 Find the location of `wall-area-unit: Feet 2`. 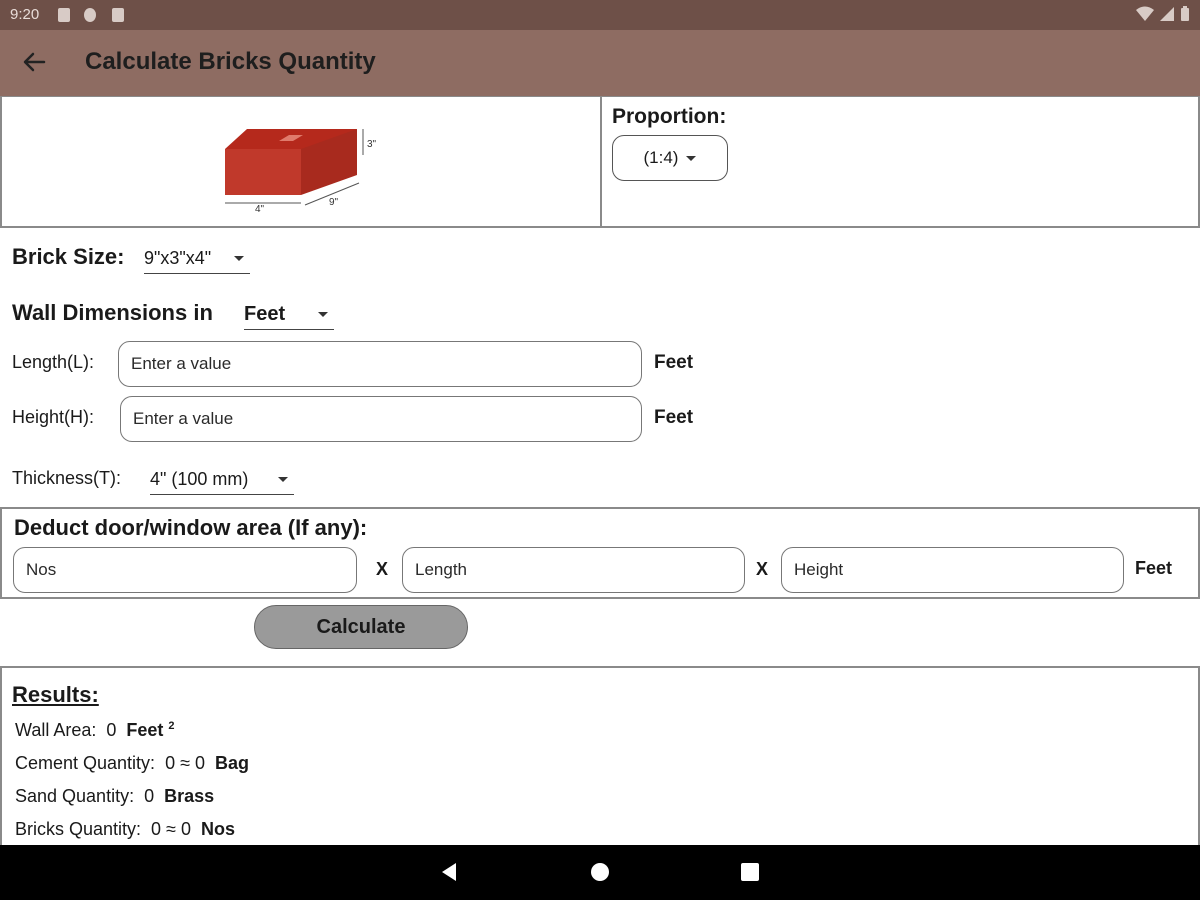

wall-area-unit: Feet 2 is located at coordinates (150, 730).